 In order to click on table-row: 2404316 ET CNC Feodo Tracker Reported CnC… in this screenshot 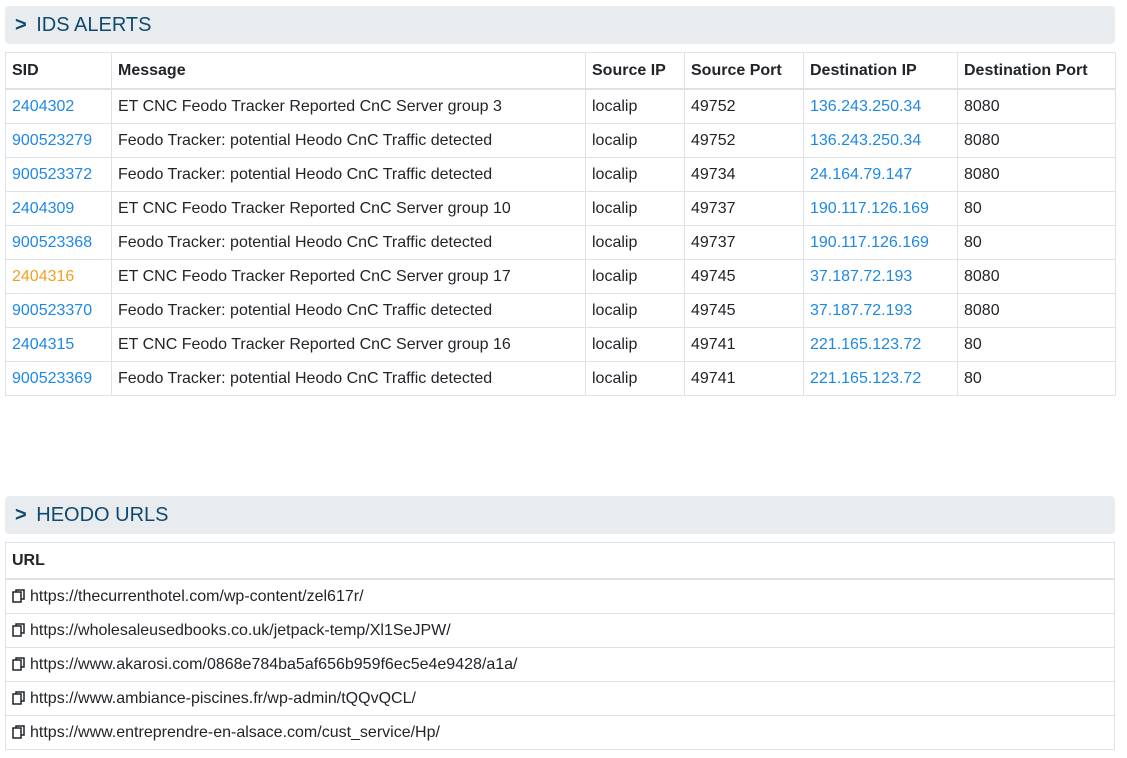, I will do `click(560, 276)`.